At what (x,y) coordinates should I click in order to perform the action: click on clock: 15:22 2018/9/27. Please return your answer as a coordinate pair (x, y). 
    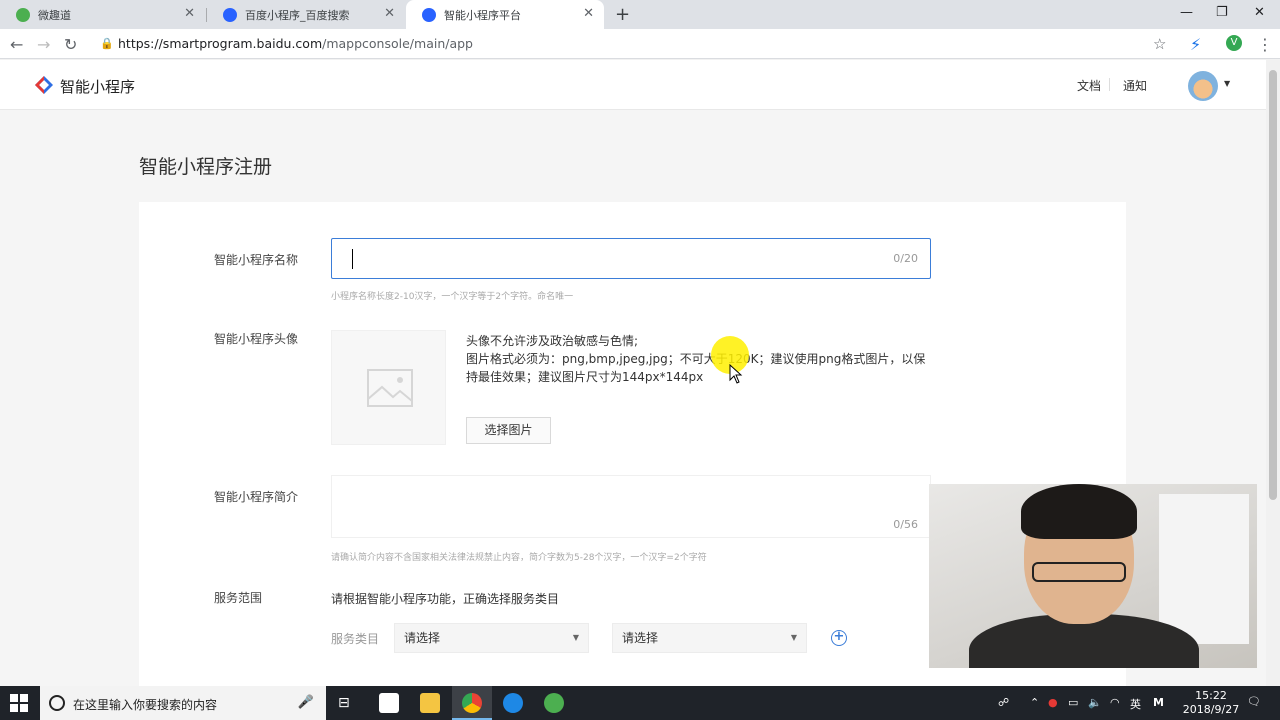
    Looking at the image, I should click on (1211, 703).